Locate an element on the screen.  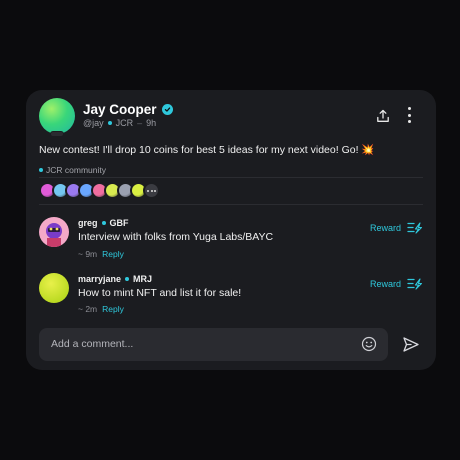
post-time: 9h is located at coordinates (151, 123).